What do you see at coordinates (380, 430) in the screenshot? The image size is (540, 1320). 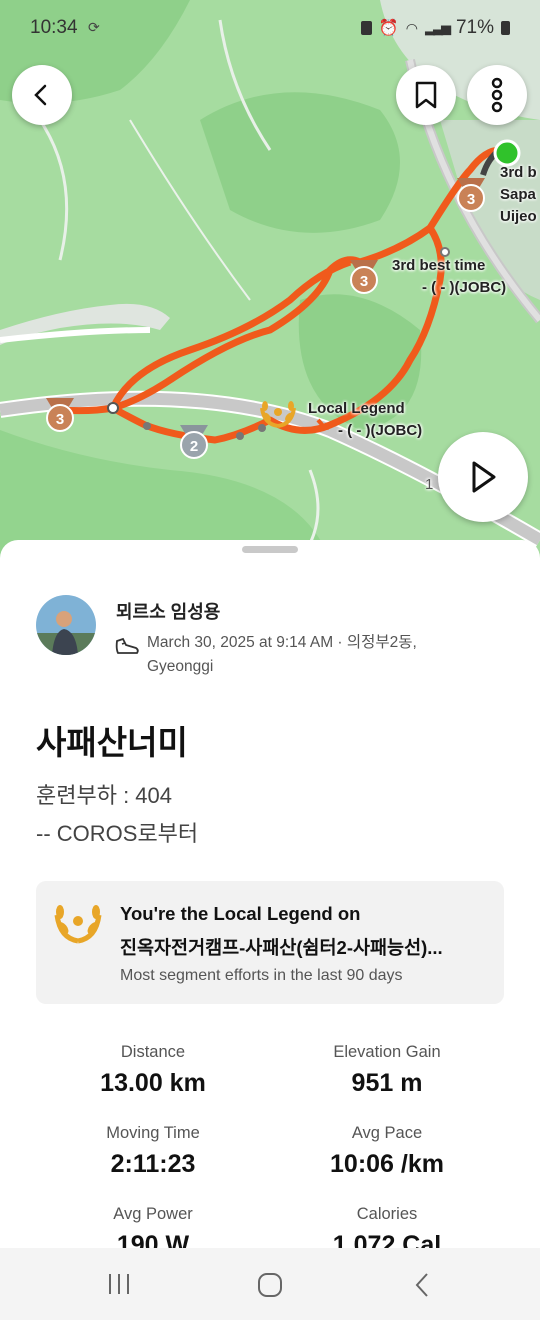 I see `map-label-local-legend-sub: - ( - )(JOBC)` at bounding box center [380, 430].